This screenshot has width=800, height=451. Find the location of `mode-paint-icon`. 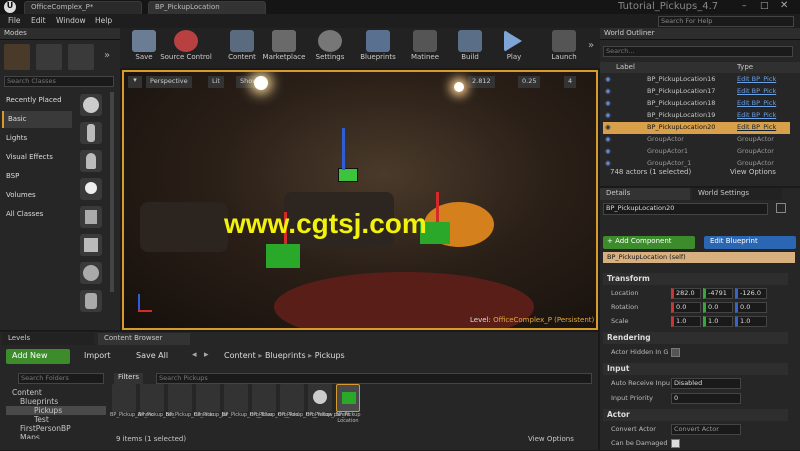

mode-paint-icon is located at coordinates (49, 57).